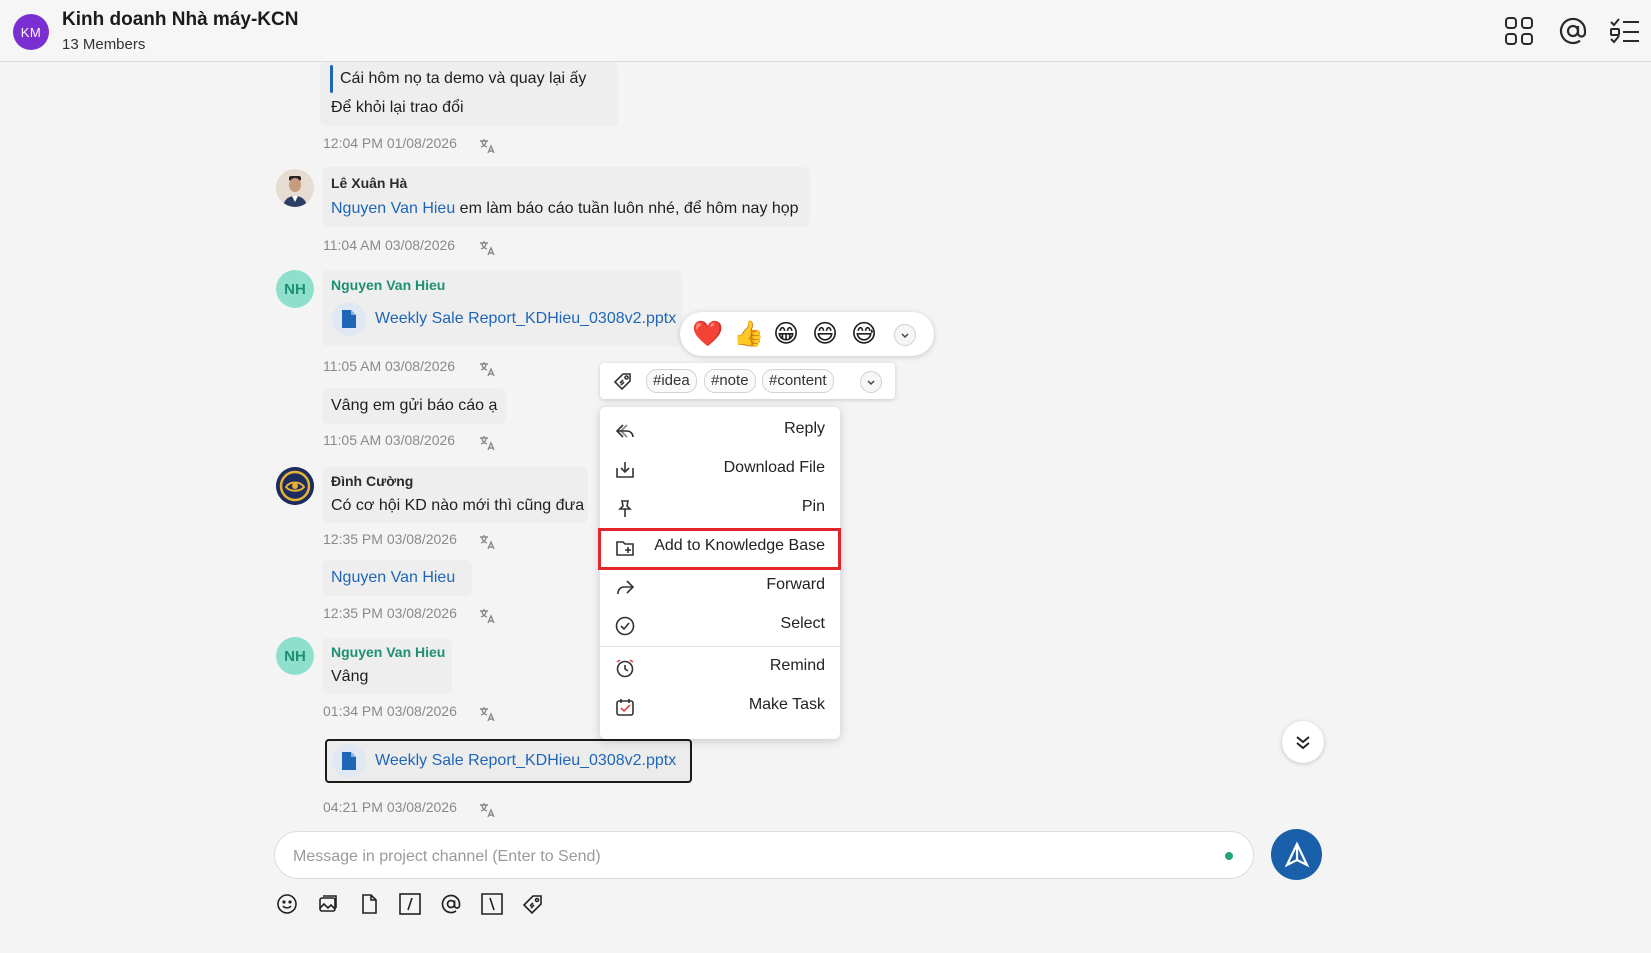 The height and width of the screenshot is (953, 1651). Describe the element at coordinates (397, 107) in the screenshot. I see `message-text: Để khỏi lại trao đổi` at that location.